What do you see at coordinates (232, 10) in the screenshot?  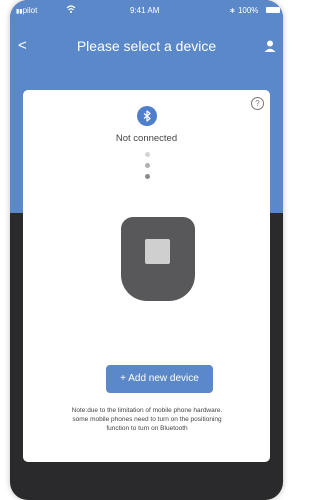 I see `bluetooth-status-icon: ∗` at bounding box center [232, 10].